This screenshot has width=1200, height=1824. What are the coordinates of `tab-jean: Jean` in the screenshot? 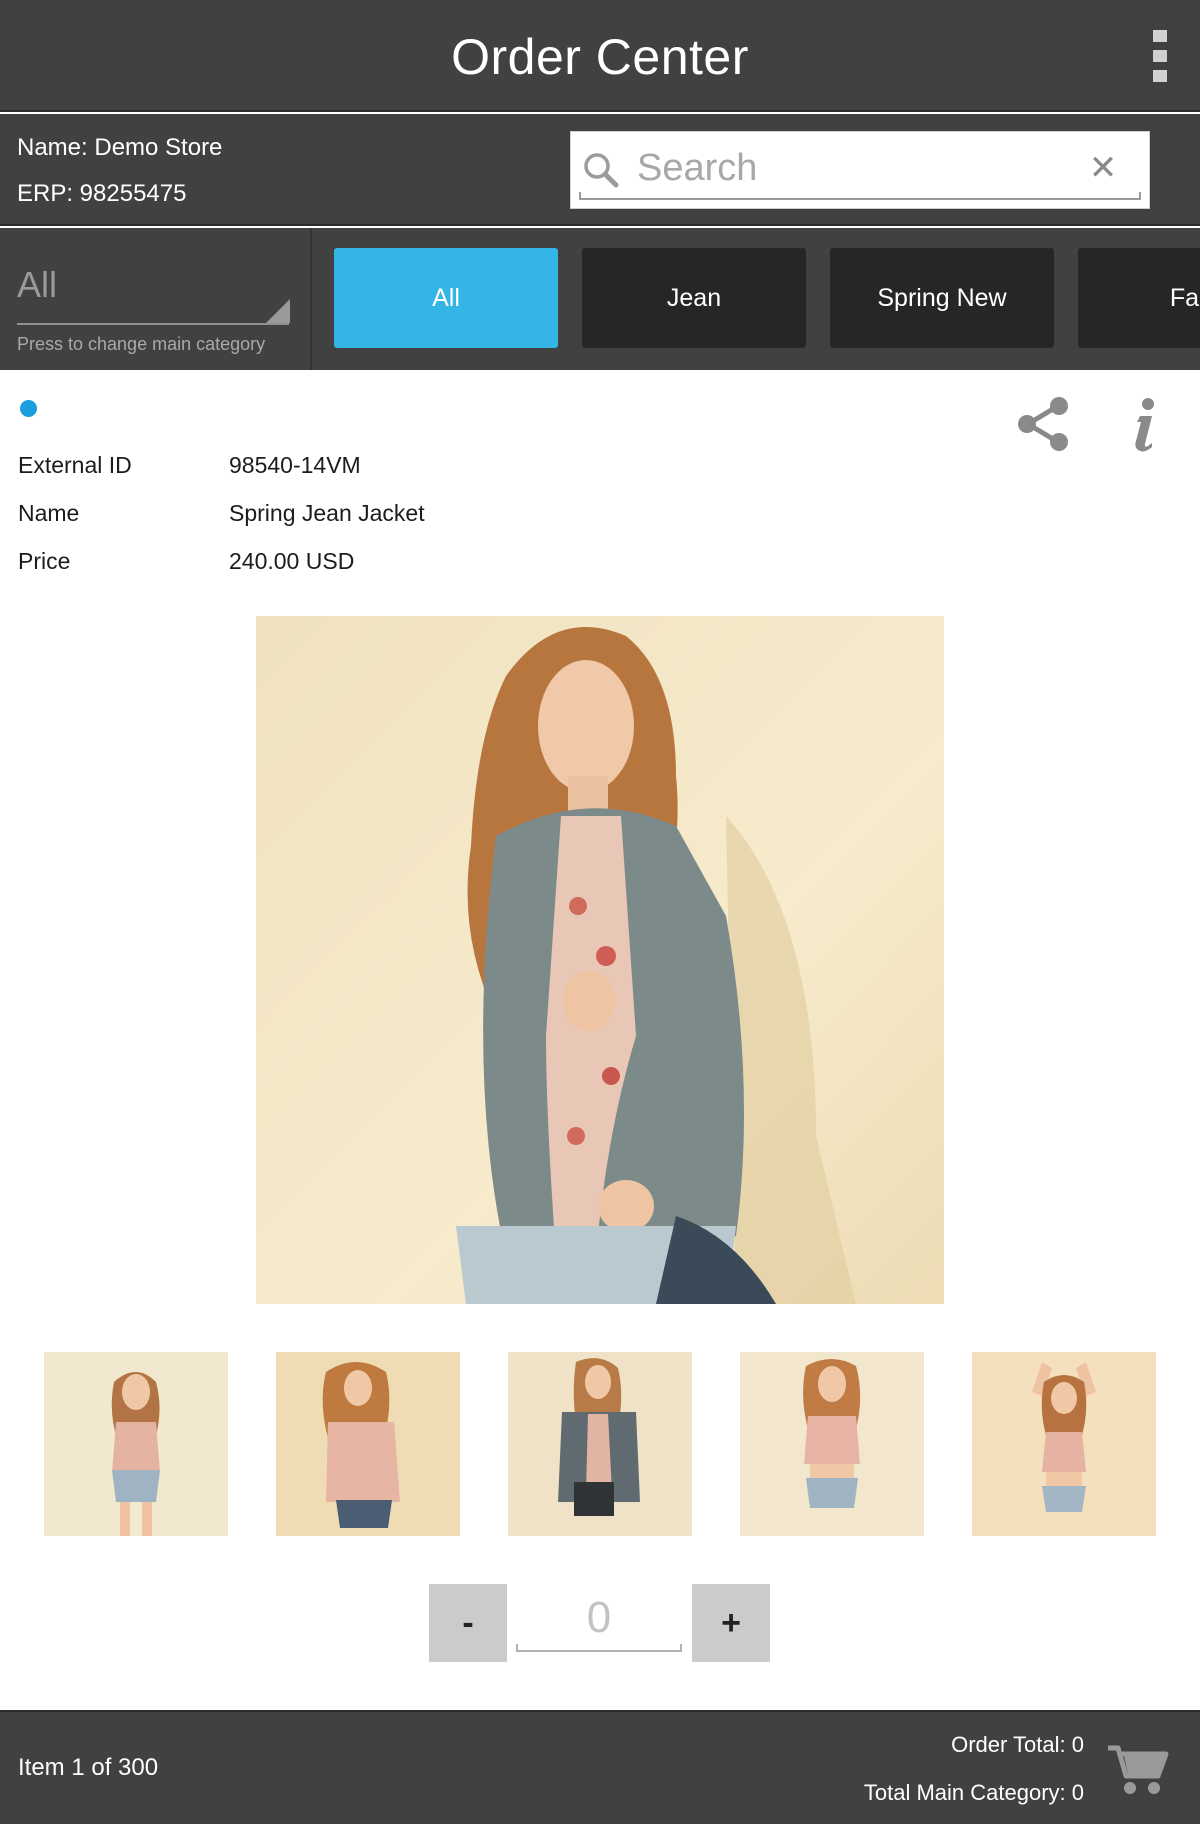 It's located at (694, 298).